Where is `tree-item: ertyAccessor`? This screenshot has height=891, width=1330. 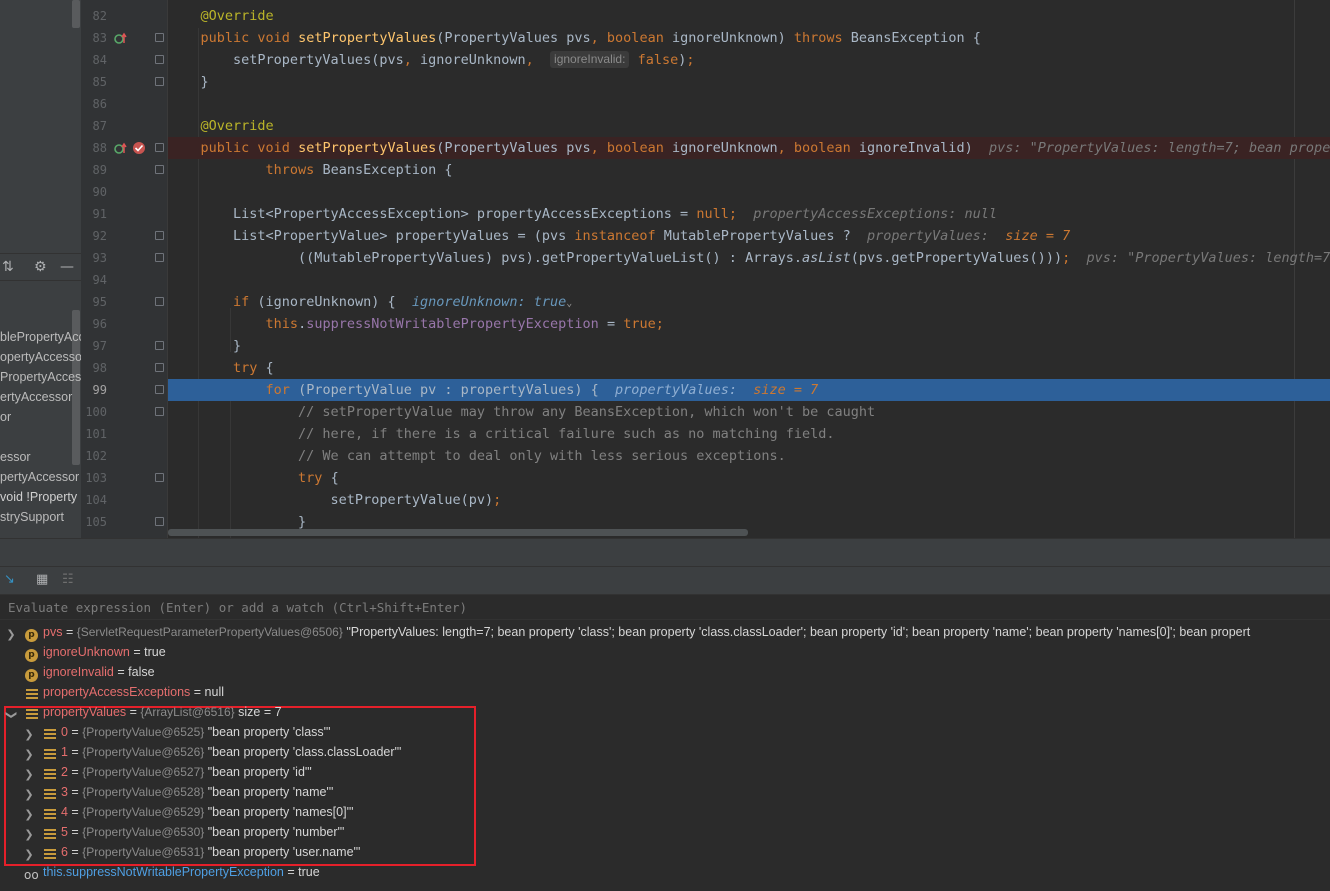
tree-item: ertyAccessor is located at coordinates (40, 400).